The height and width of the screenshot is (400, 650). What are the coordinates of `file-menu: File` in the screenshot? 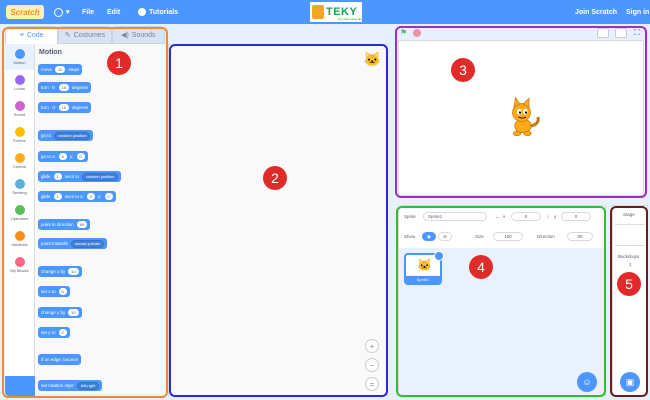 It's located at (88, 12).